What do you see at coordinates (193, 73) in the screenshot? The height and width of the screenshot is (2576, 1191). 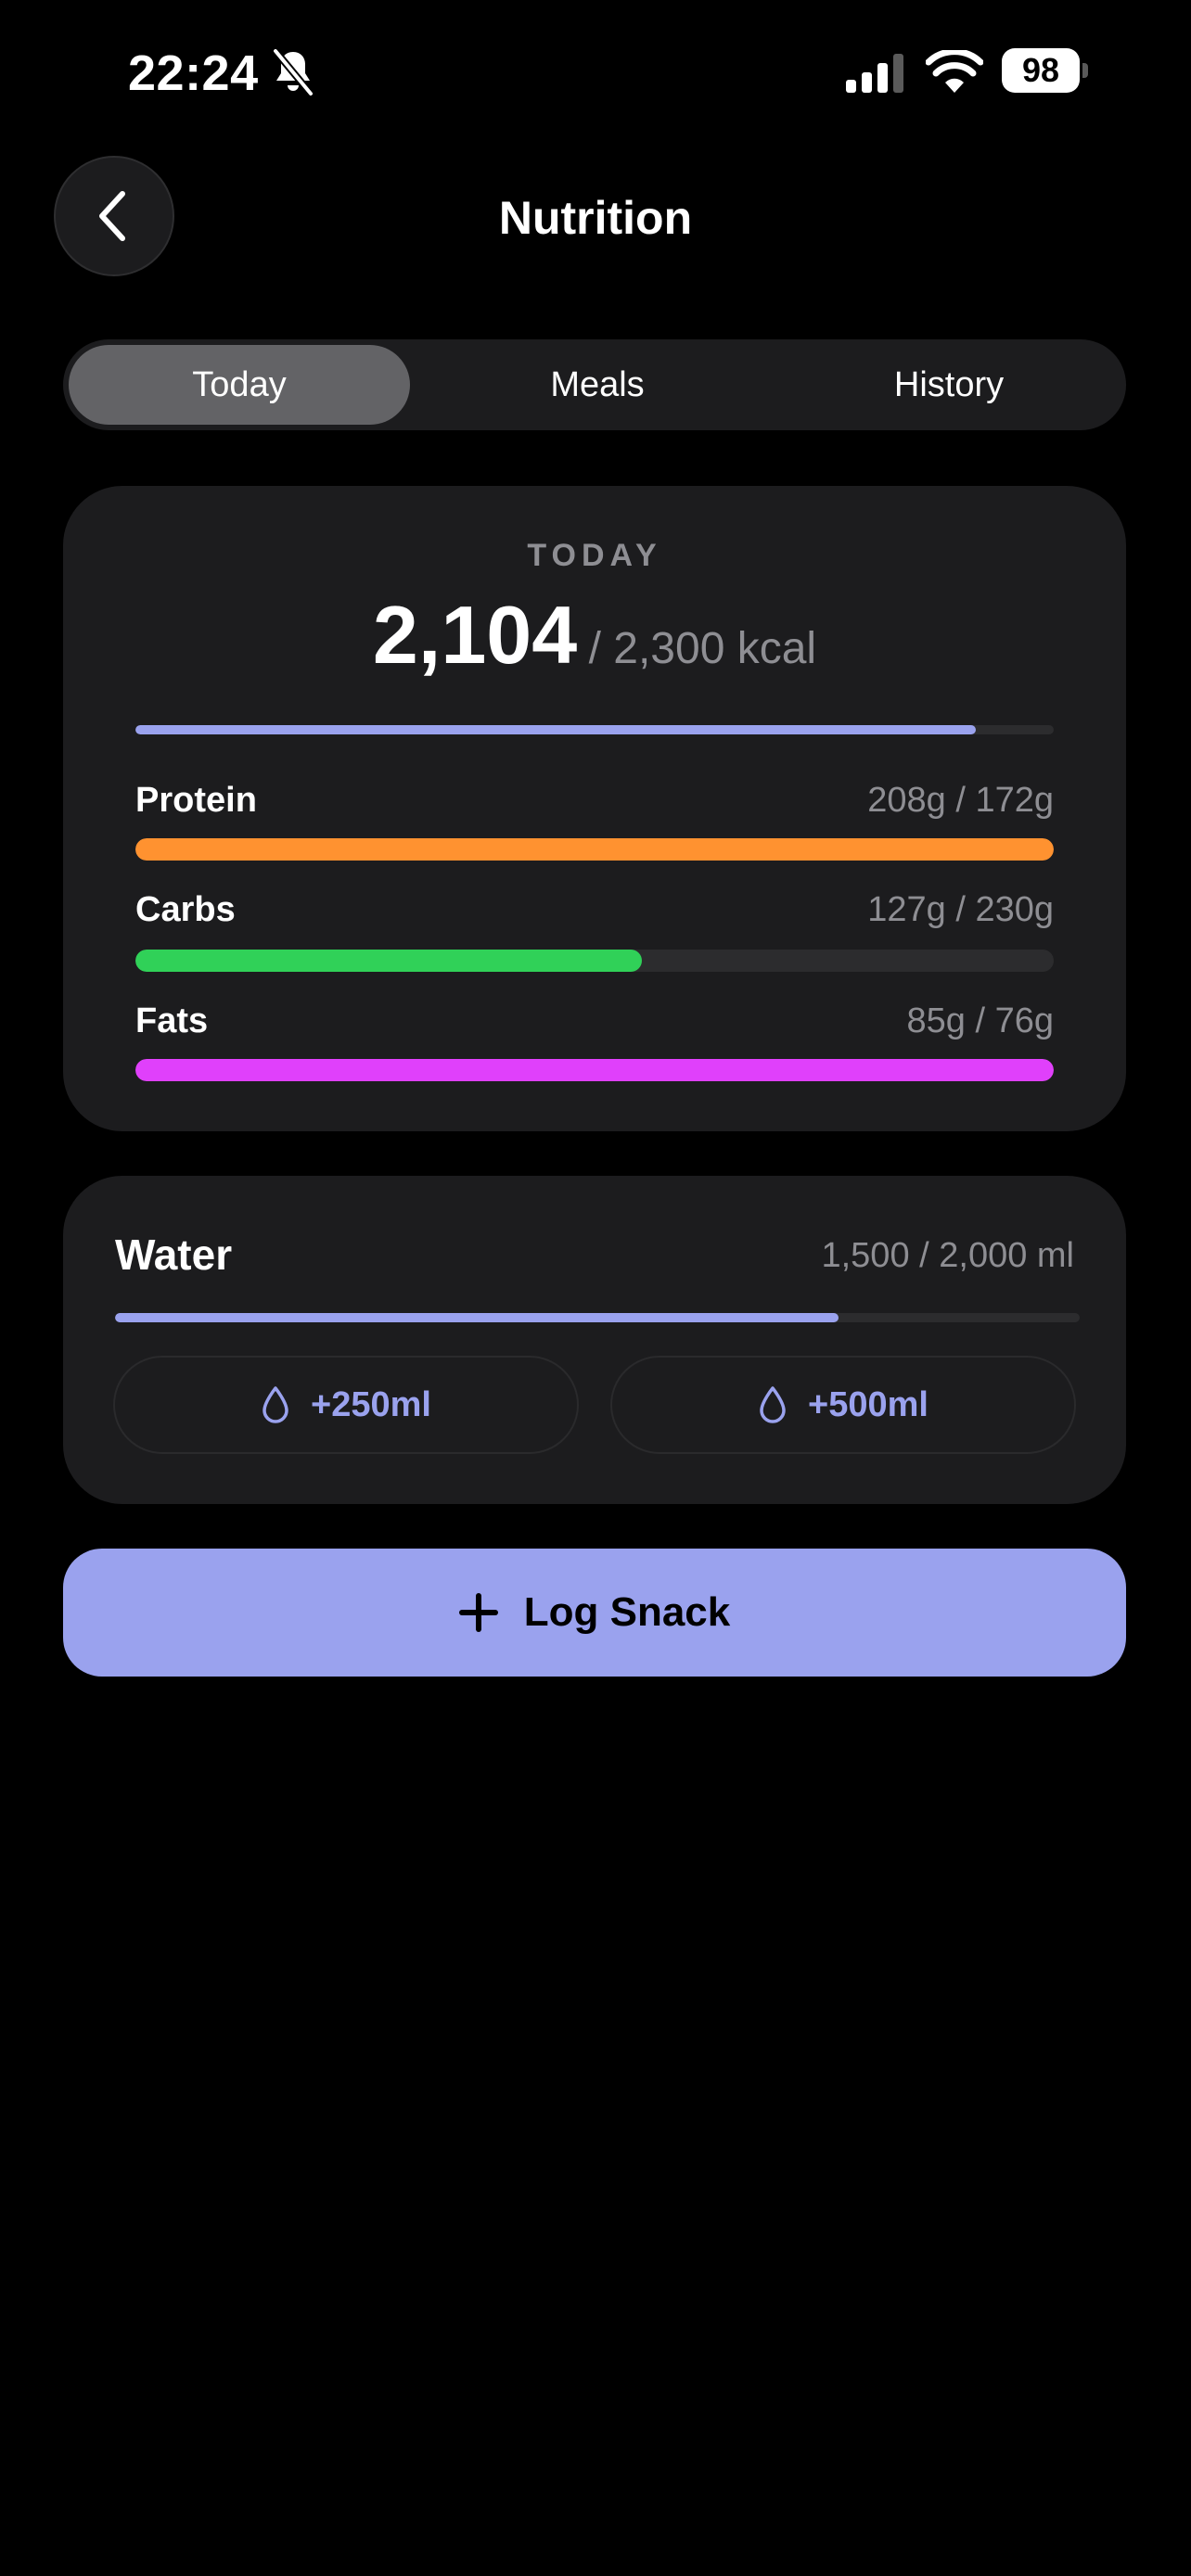 I see `status-time: 22:24` at bounding box center [193, 73].